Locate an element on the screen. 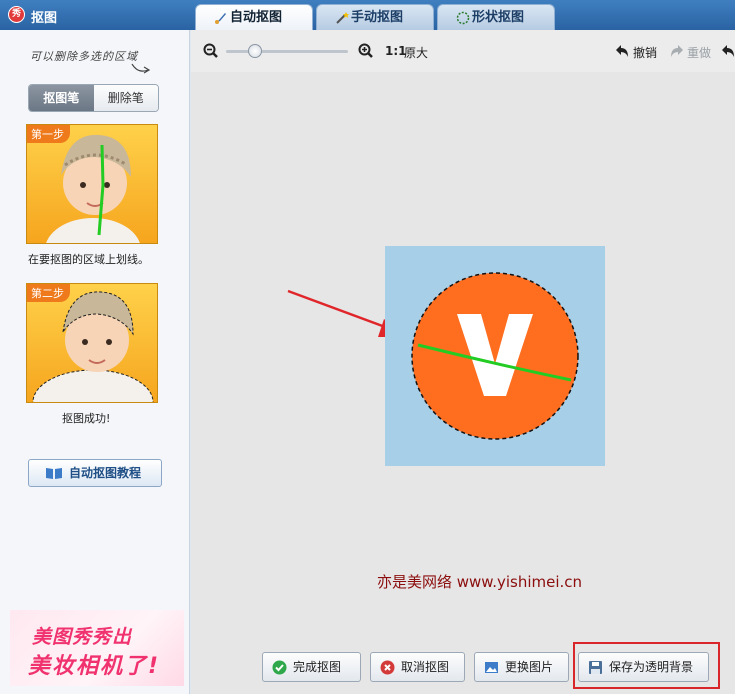  cutout-brush-button: 抠图笔 is located at coordinates (61, 98).